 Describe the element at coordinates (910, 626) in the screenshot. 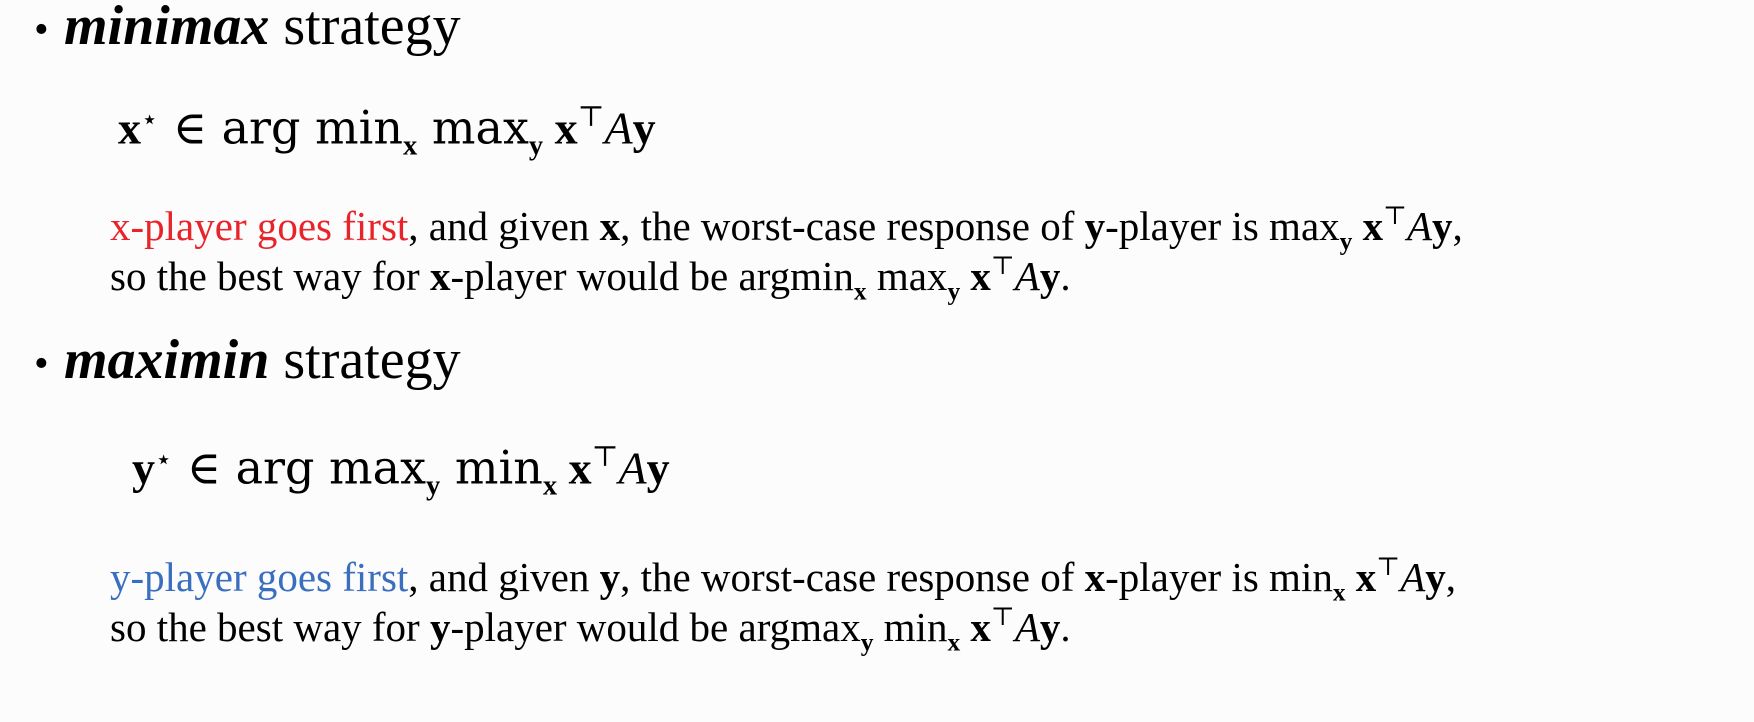

I see `text: min` at that location.